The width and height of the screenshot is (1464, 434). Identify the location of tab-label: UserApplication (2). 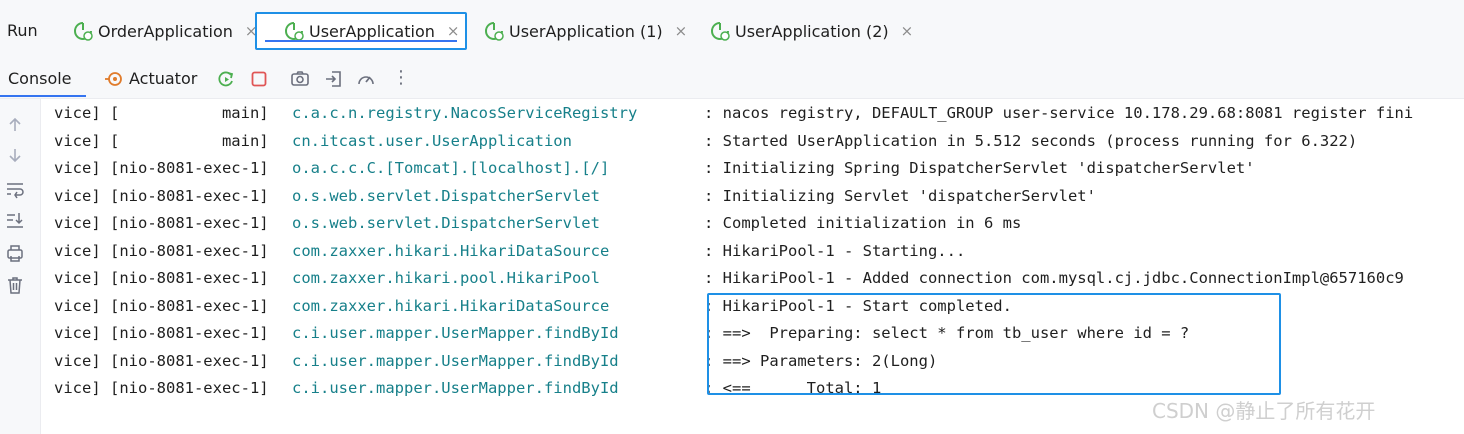
(812, 31).